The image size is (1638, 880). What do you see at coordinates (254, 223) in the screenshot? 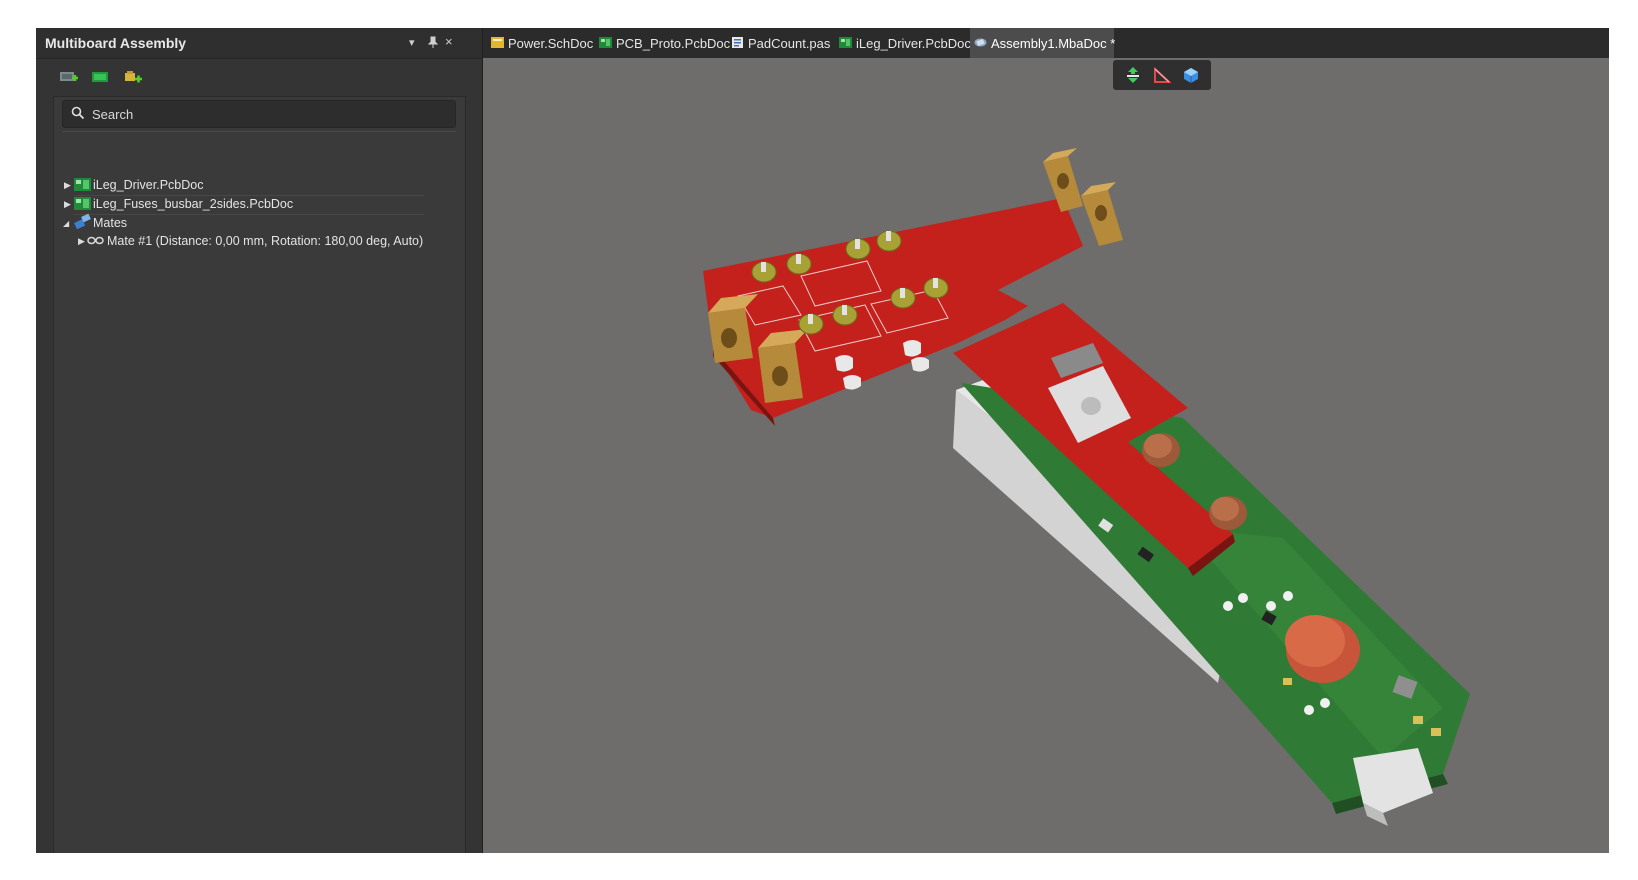
I see `tree-item-mates: ◢ Mates` at bounding box center [254, 223].